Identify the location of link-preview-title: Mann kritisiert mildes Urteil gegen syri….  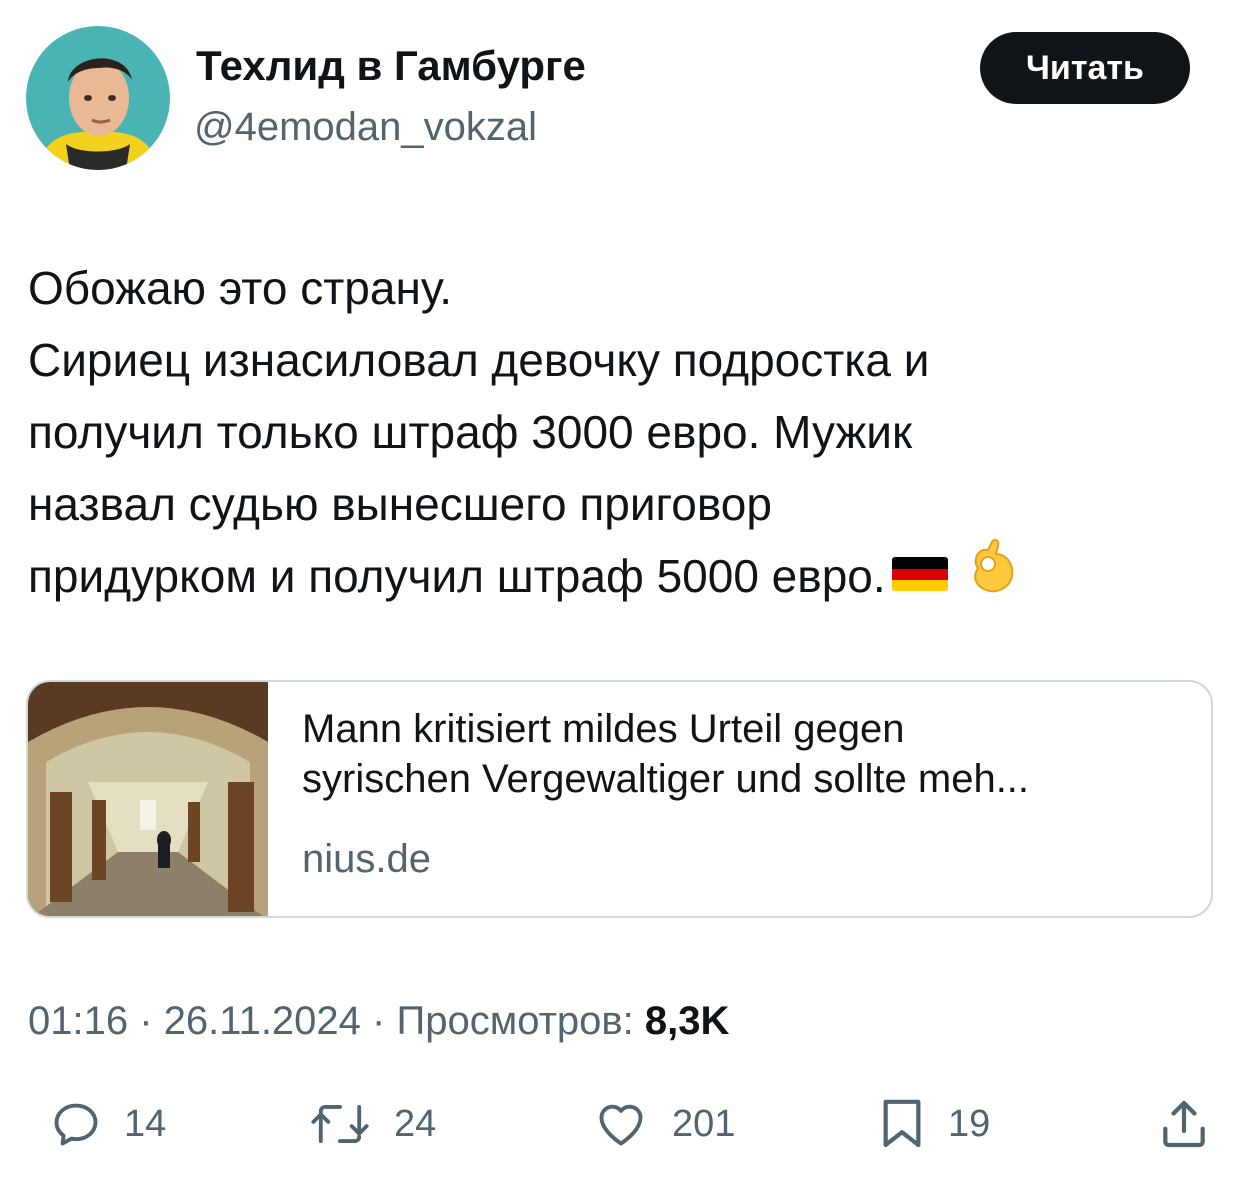
(742, 754).